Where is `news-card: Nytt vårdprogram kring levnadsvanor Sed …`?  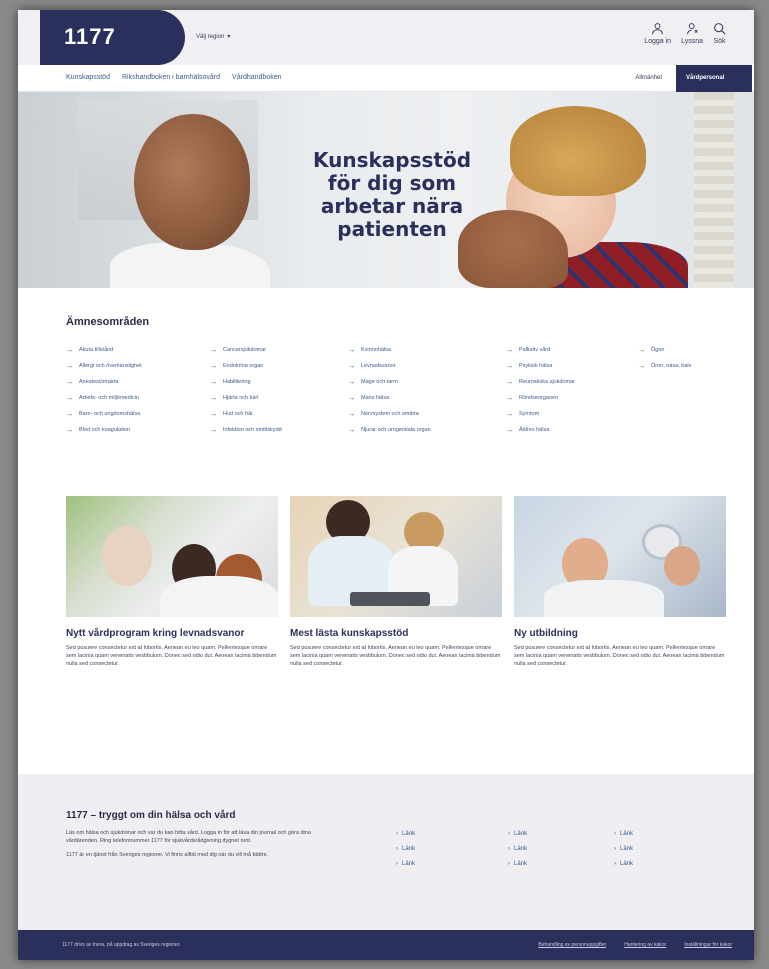
news-card: Nytt vårdprogram kring levnadsvanor Sed … is located at coordinates (172, 582).